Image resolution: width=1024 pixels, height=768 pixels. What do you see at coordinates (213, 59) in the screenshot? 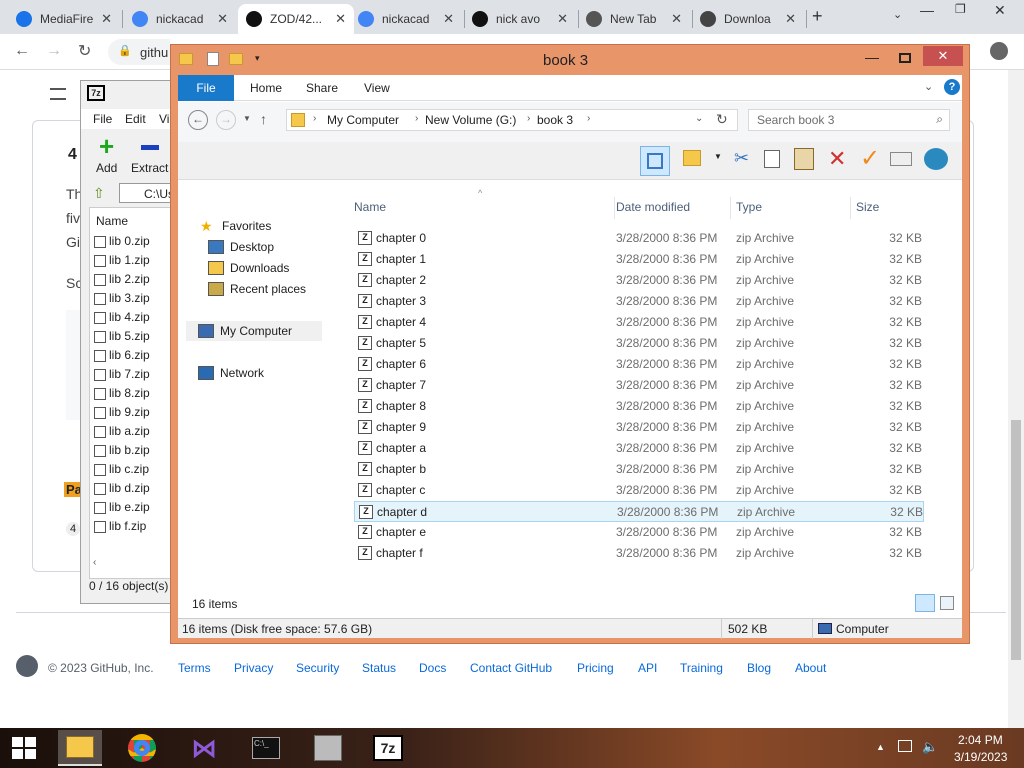
I see `properties-icon` at bounding box center [213, 59].